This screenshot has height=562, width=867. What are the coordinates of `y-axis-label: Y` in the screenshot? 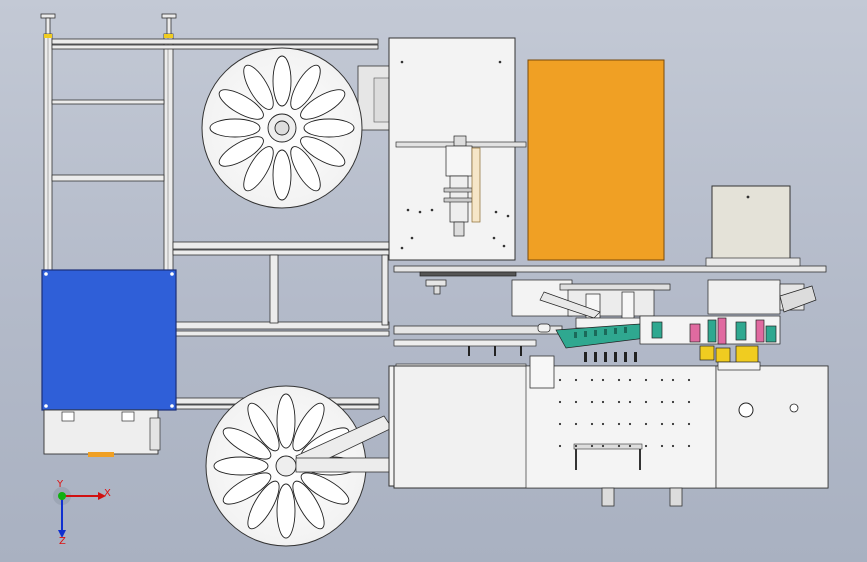 It's located at (60, 484).